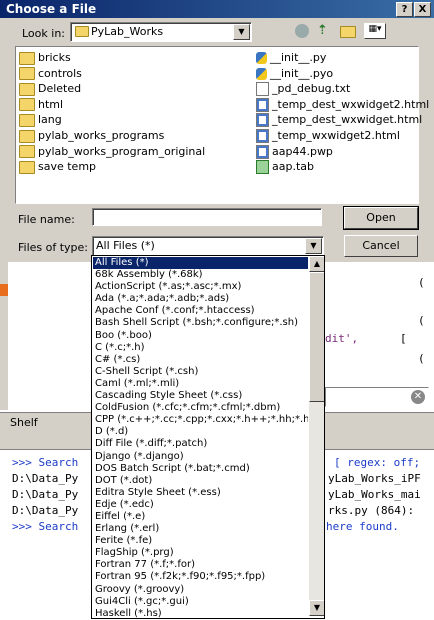  What do you see at coordinates (200, 444) in the screenshot?
I see `file-type-option: Diff File (*.diff;*.patch)` at bounding box center [200, 444].